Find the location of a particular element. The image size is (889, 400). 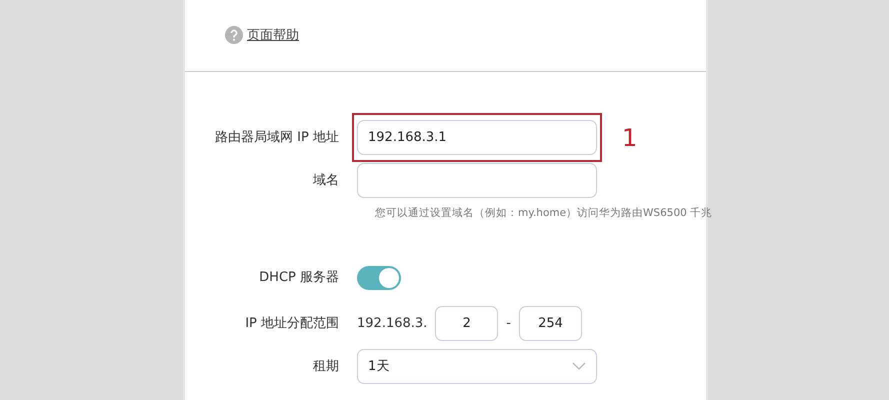

field-label: 域名 is located at coordinates (326, 181).